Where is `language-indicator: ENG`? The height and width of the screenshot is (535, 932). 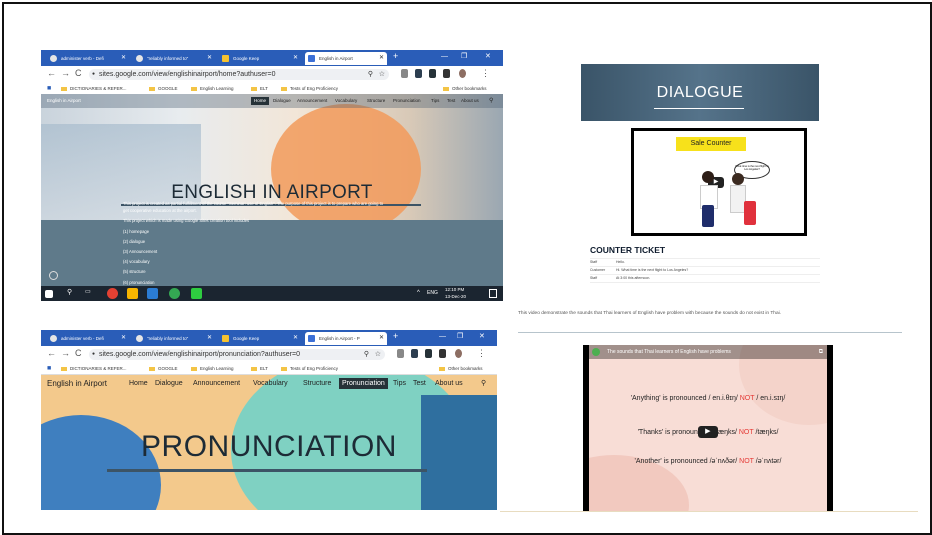 language-indicator: ENG is located at coordinates (432, 293).